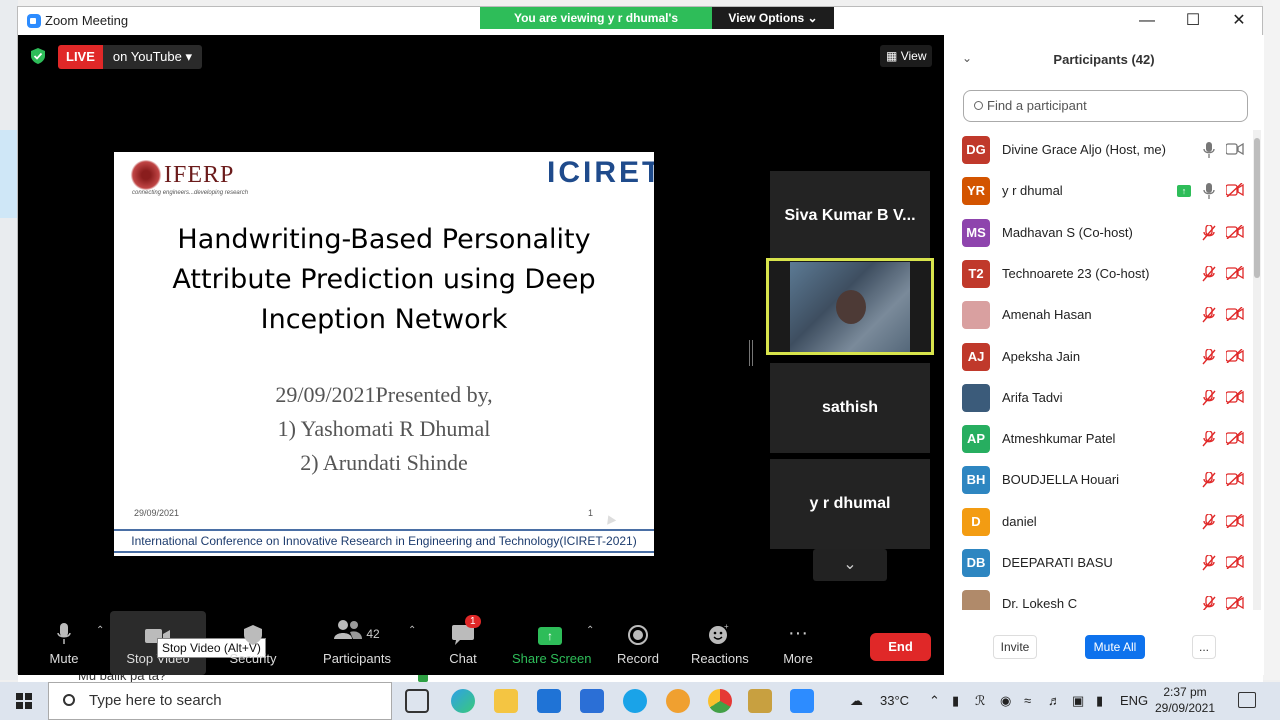  What do you see at coordinates (720, 701) in the screenshot?
I see `chrome-icon` at bounding box center [720, 701].